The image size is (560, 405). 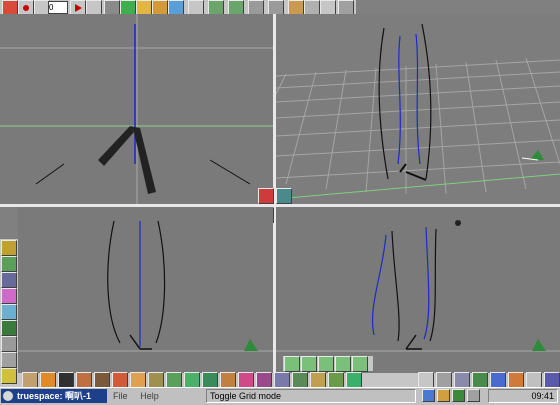 I want to click on face-icon, so click(x=318, y=380).